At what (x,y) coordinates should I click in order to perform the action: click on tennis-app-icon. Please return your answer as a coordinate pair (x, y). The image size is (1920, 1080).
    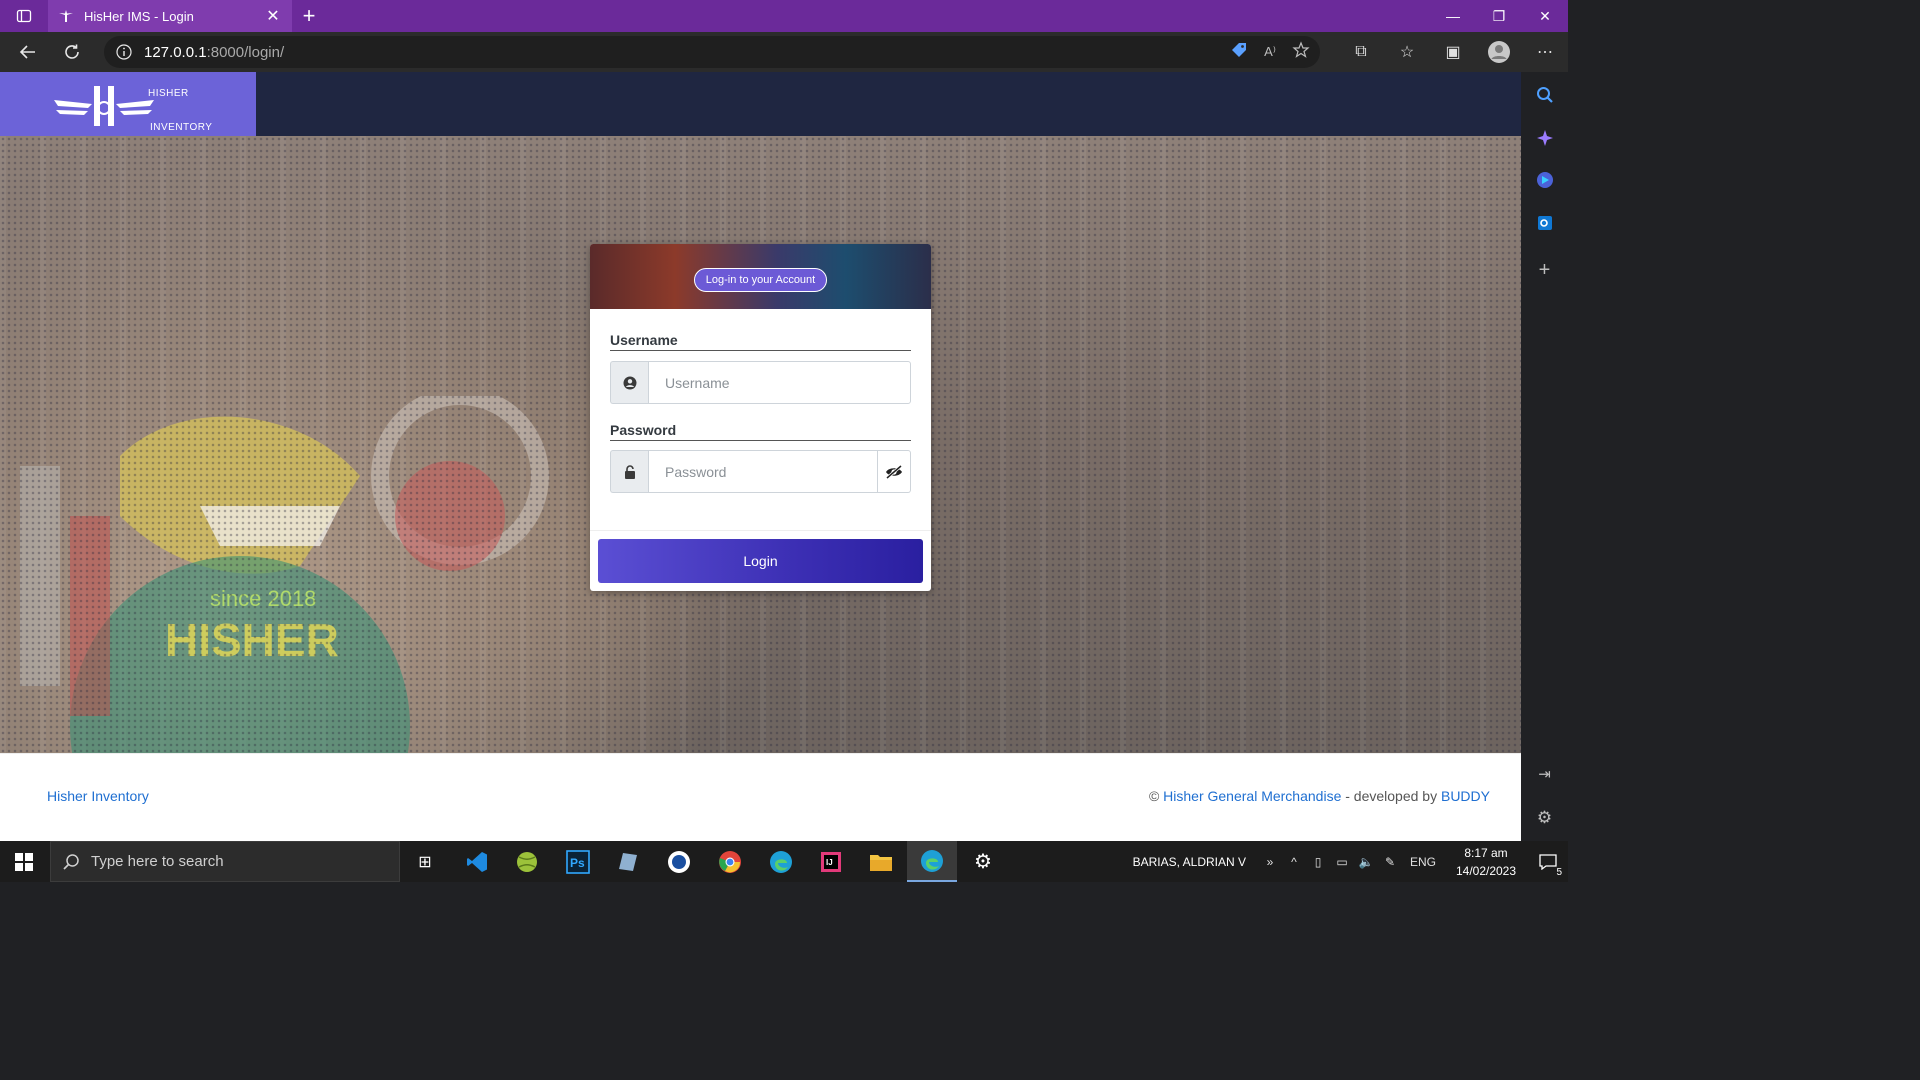
    Looking at the image, I should click on (527, 861).